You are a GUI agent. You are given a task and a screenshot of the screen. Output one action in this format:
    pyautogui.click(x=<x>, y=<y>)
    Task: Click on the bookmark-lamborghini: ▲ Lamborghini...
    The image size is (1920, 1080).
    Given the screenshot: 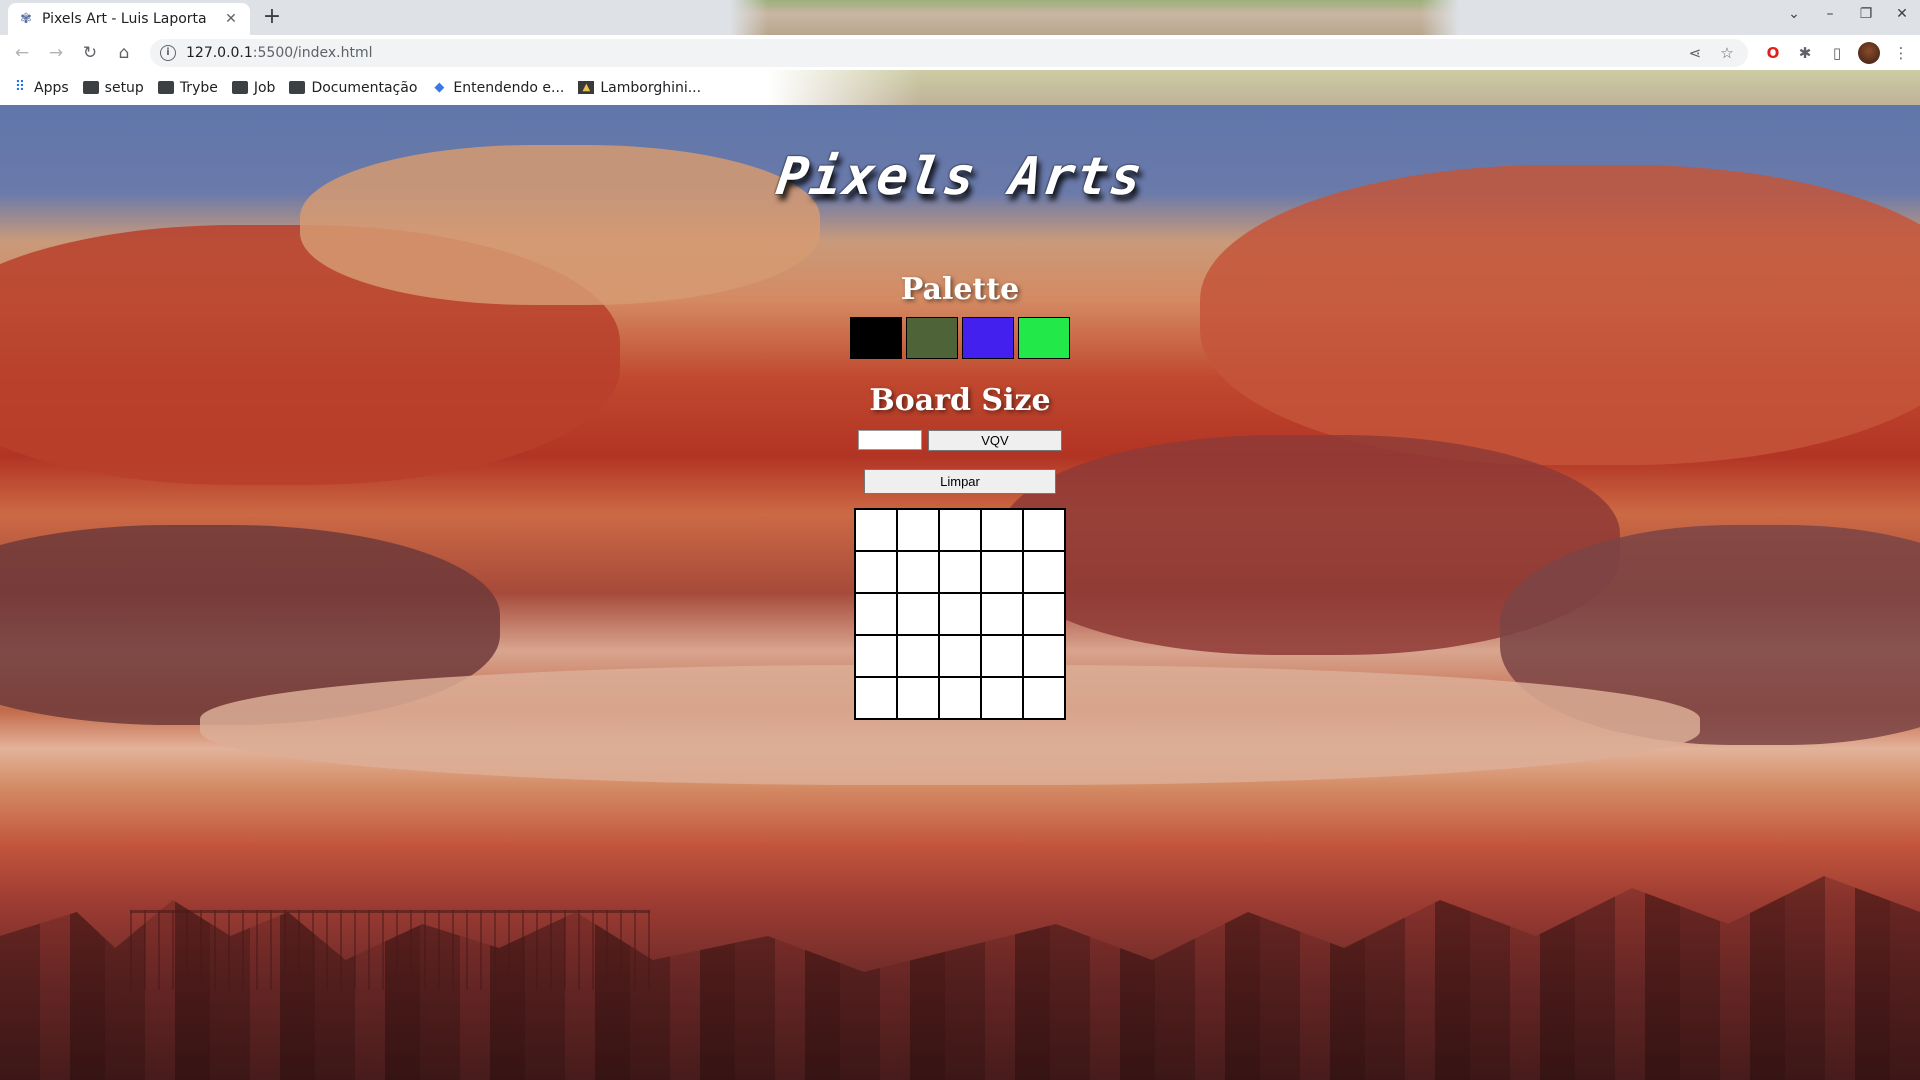 What is the action you would take?
    pyautogui.click(x=639, y=88)
    